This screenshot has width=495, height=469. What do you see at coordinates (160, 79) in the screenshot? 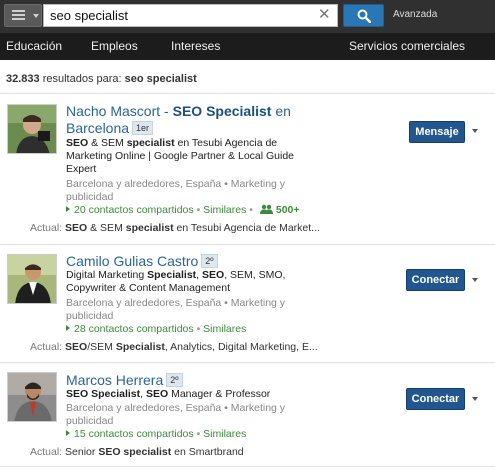
I see `results-query: seo specialist` at bounding box center [160, 79].